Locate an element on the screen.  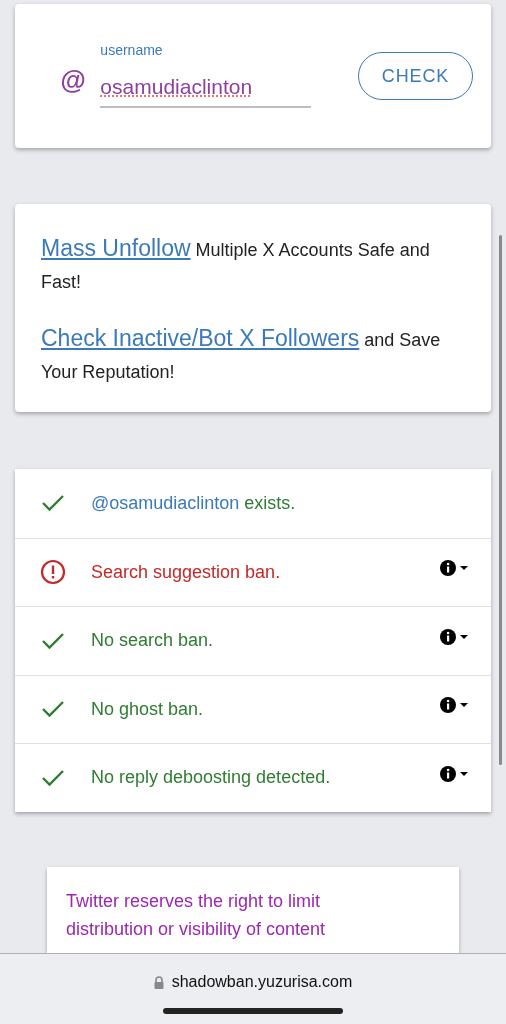
result-text: No search ban. is located at coordinates (152, 641).